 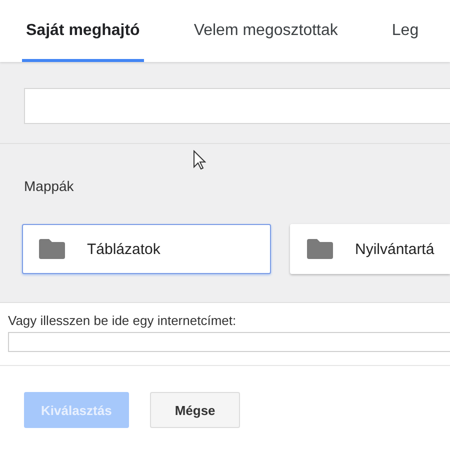 I want to click on mouse-cursor-icon, so click(x=199, y=160).